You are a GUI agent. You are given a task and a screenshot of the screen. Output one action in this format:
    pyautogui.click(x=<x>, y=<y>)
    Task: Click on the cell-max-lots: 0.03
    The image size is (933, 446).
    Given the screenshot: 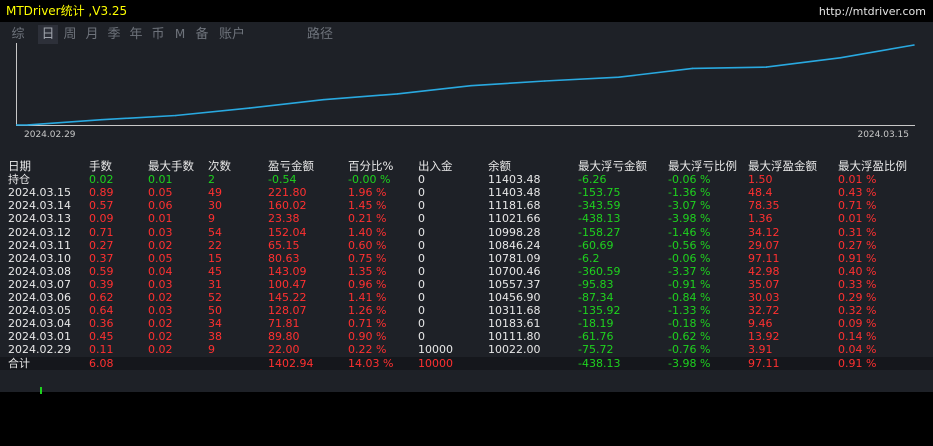 What is the action you would take?
    pyautogui.click(x=160, y=232)
    